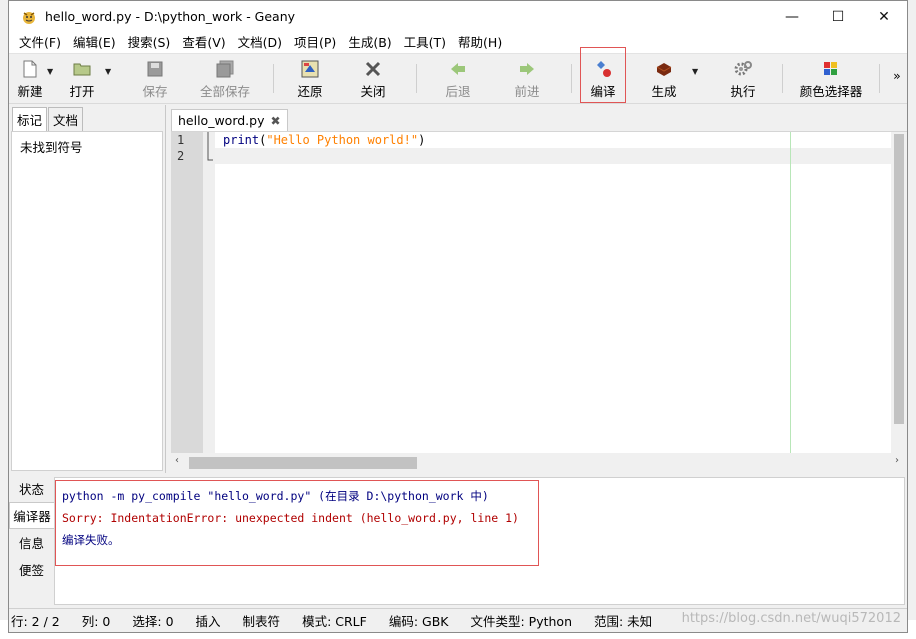 This screenshot has height=639, width=916. I want to click on horizontal-scrollbar: ‹ ›, so click(539, 462).